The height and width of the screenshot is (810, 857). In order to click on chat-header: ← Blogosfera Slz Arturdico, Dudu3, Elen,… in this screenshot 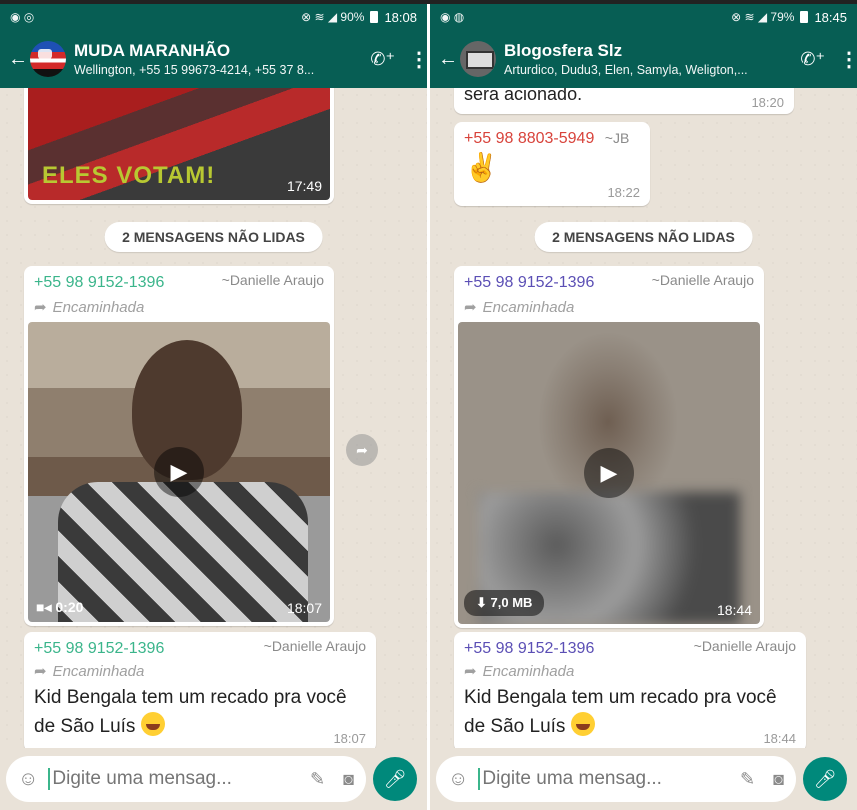, I will do `click(643, 59)`.